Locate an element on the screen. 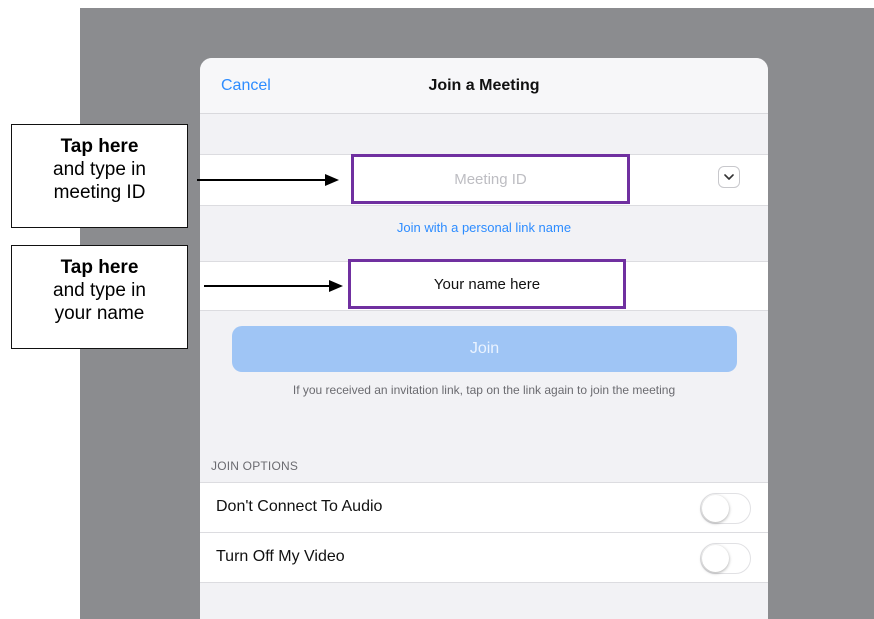  join-button: Join is located at coordinates (484, 349).